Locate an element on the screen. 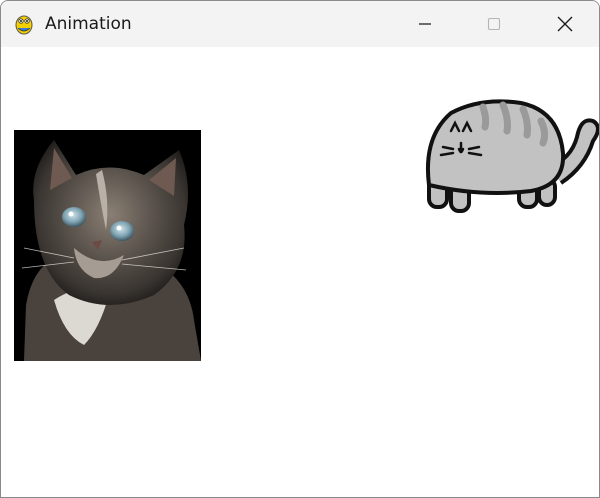 The image size is (600, 498). minimize-button is located at coordinates (425, 24).